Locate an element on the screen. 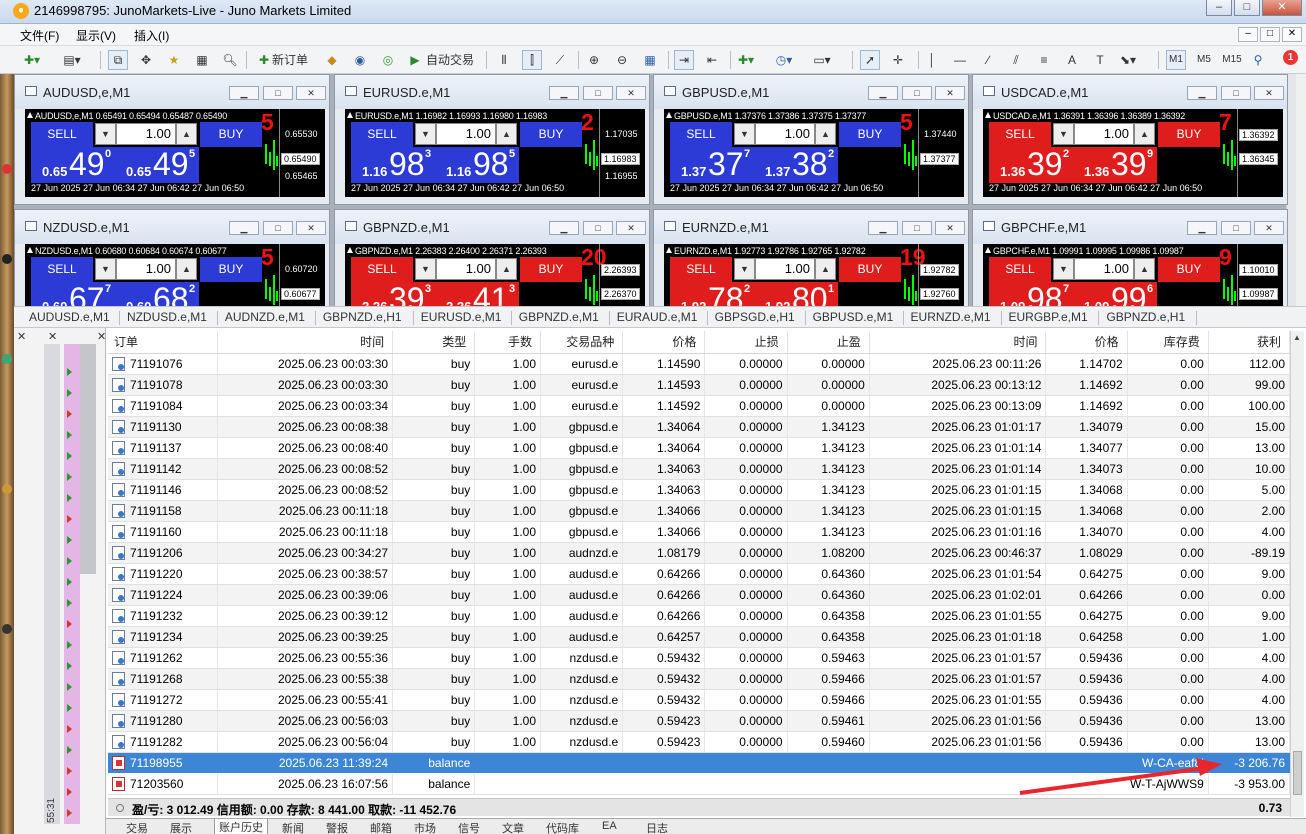 The width and height of the screenshot is (1306, 834). column-header: 止损 is located at coordinates (746, 342).